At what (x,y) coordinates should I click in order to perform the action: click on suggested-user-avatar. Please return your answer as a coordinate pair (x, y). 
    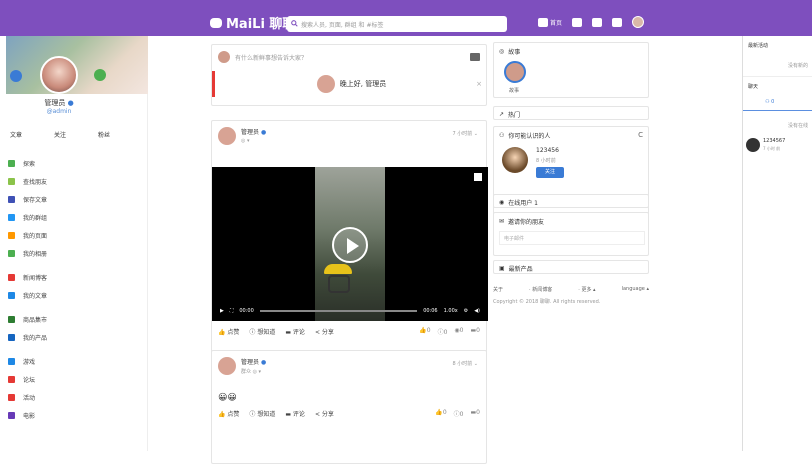
    Looking at the image, I should click on (515, 160).